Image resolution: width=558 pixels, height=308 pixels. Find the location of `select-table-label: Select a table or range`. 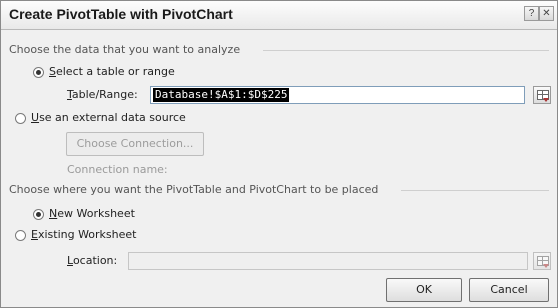

select-table-label: Select a table or range is located at coordinates (112, 71).